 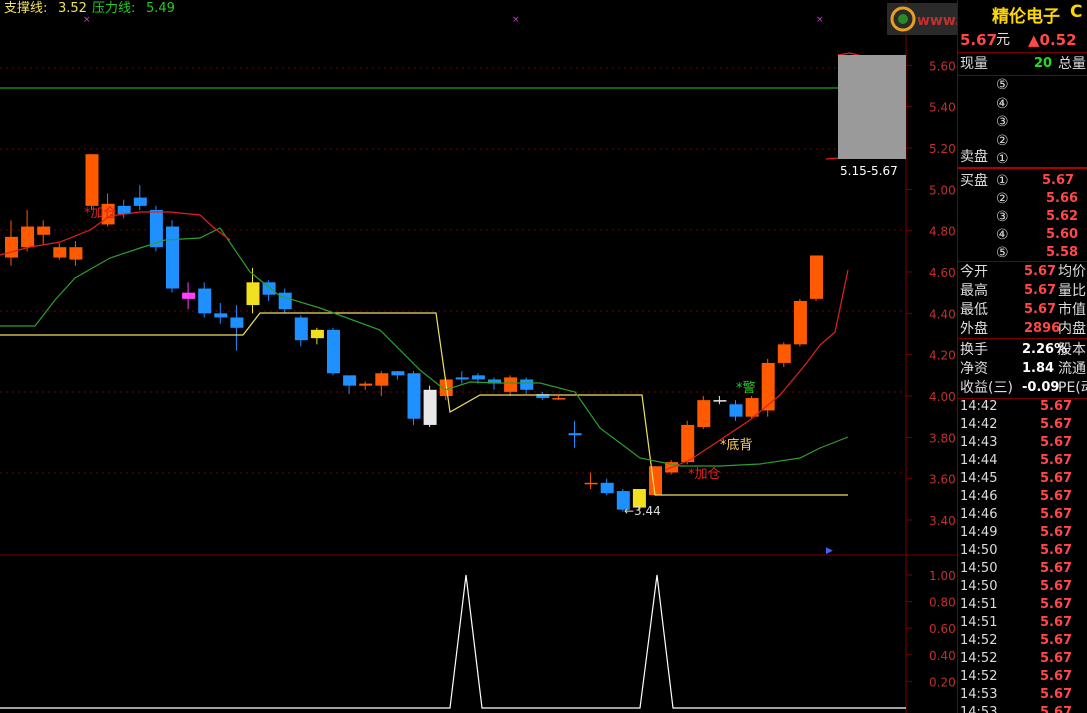 I want to click on price-axis-tick: 4.40, so click(x=942, y=314).